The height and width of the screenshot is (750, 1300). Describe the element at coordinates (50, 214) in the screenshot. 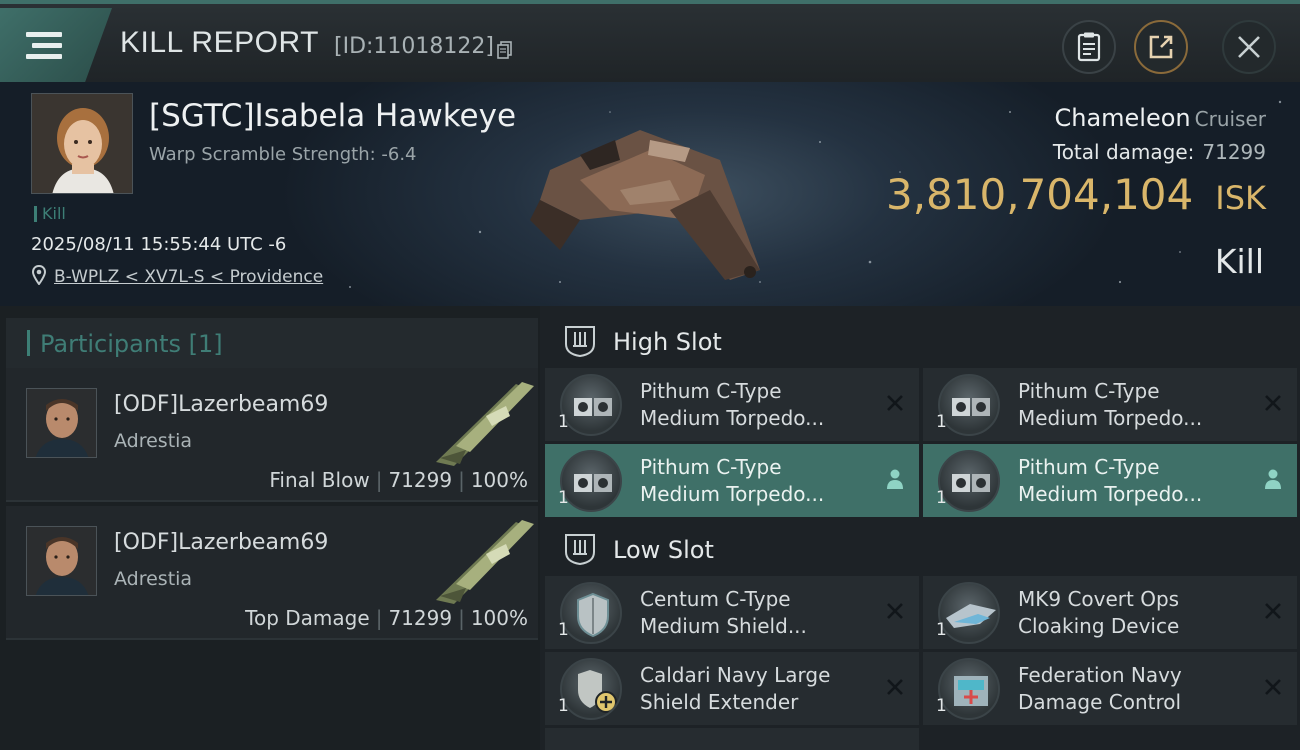

I see `kill-type-tag: Kill` at that location.